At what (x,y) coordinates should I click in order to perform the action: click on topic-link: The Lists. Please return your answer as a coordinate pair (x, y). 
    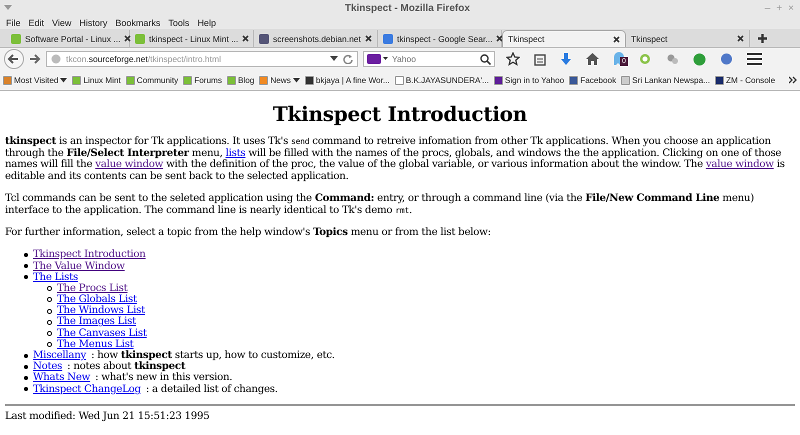
    Looking at the image, I should click on (55, 278).